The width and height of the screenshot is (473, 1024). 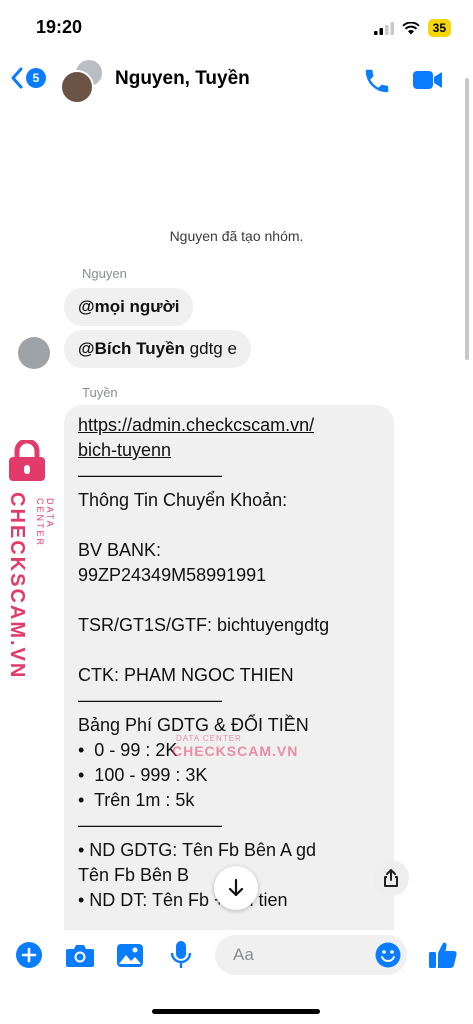 I want to click on message-line: • ND GDTG: Tên Fb Bên A gd, so click(x=197, y=850).